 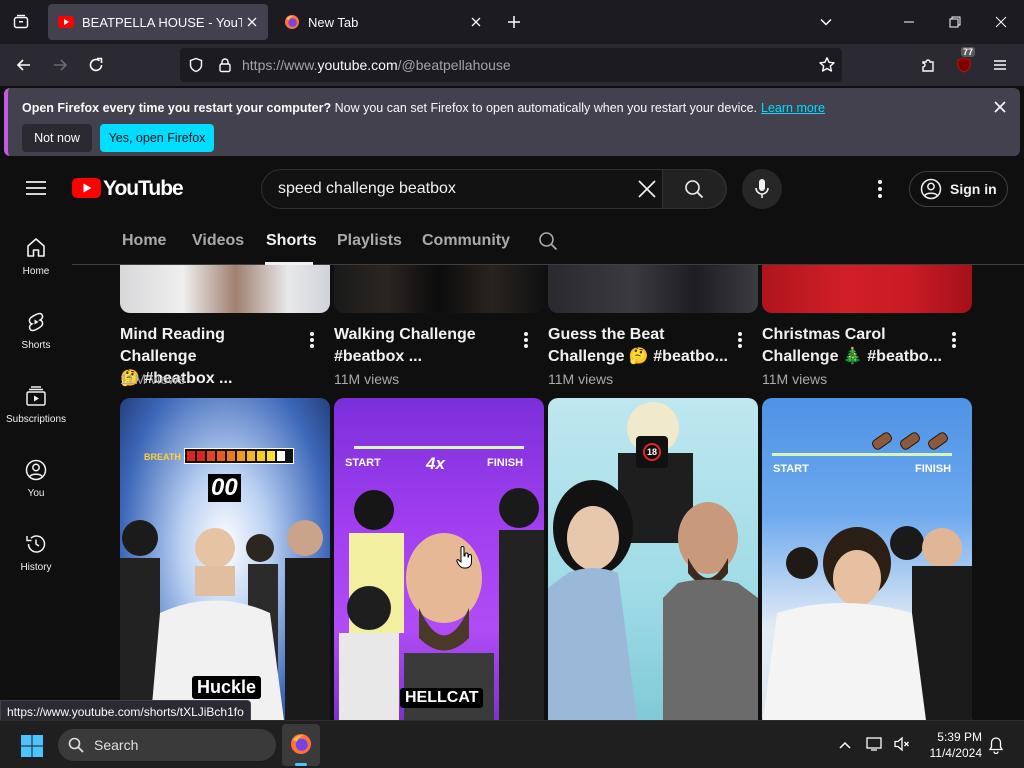 I want to click on breath-meter, so click(x=239, y=456).